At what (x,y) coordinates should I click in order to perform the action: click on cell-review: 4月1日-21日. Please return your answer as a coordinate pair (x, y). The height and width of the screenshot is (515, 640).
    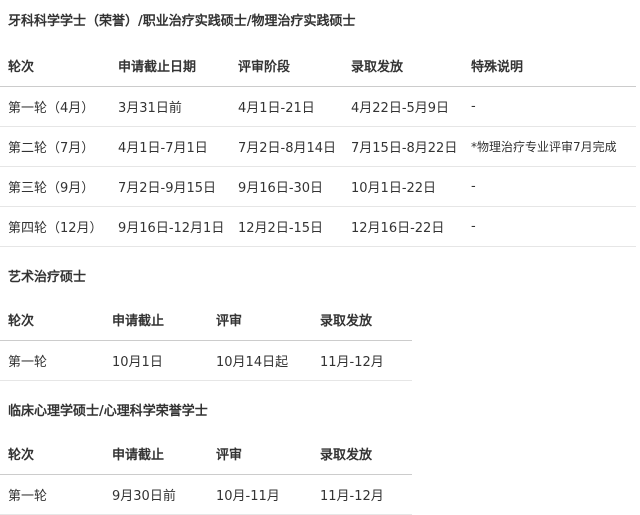
    Looking at the image, I should click on (286, 106).